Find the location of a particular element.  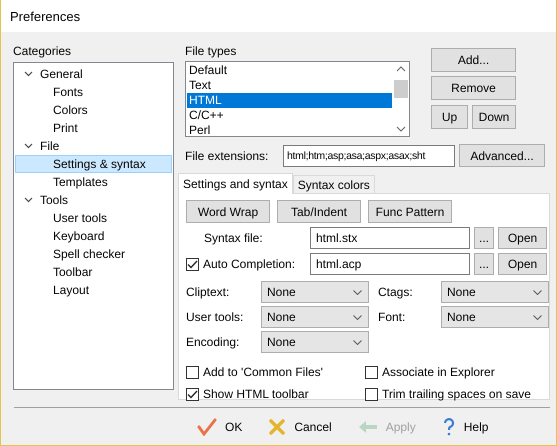

tree-item: Toolbar is located at coordinates (93, 272).